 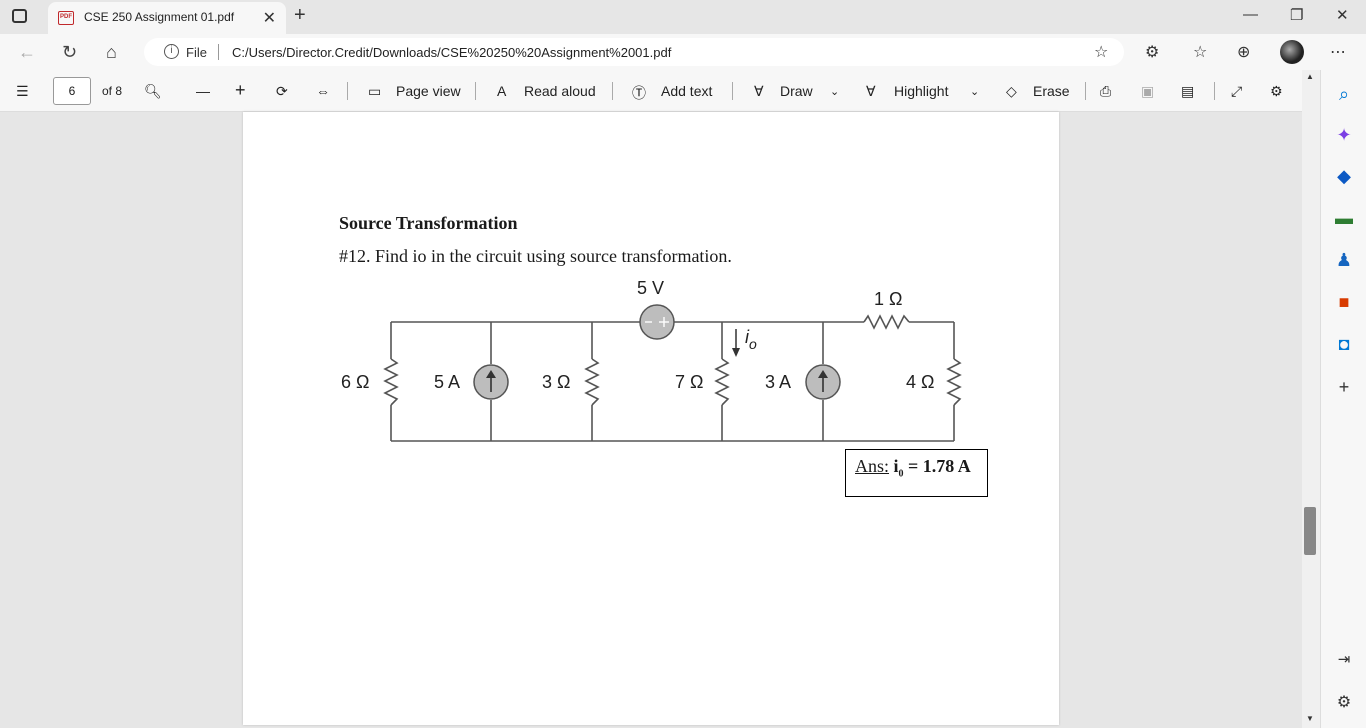 What do you see at coordinates (650, 288) in the screenshot?
I see `label-5v: 5 V` at bounding box center [650, 288].